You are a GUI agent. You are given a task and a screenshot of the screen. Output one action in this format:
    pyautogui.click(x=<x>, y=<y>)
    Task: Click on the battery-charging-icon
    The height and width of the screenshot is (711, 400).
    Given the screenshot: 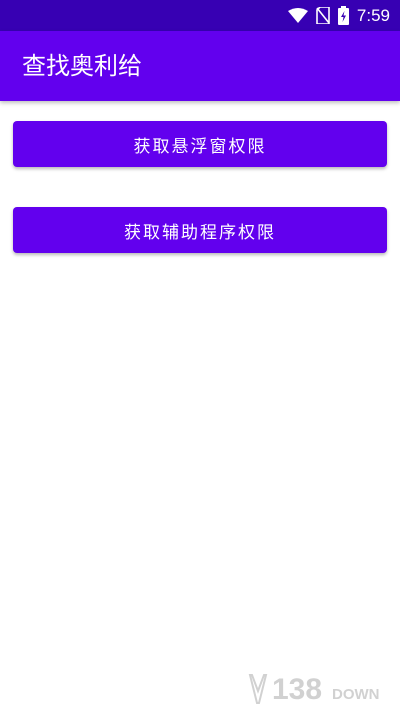 What is the action you would take?
    pyautogui.click(x=343, y=15)
    